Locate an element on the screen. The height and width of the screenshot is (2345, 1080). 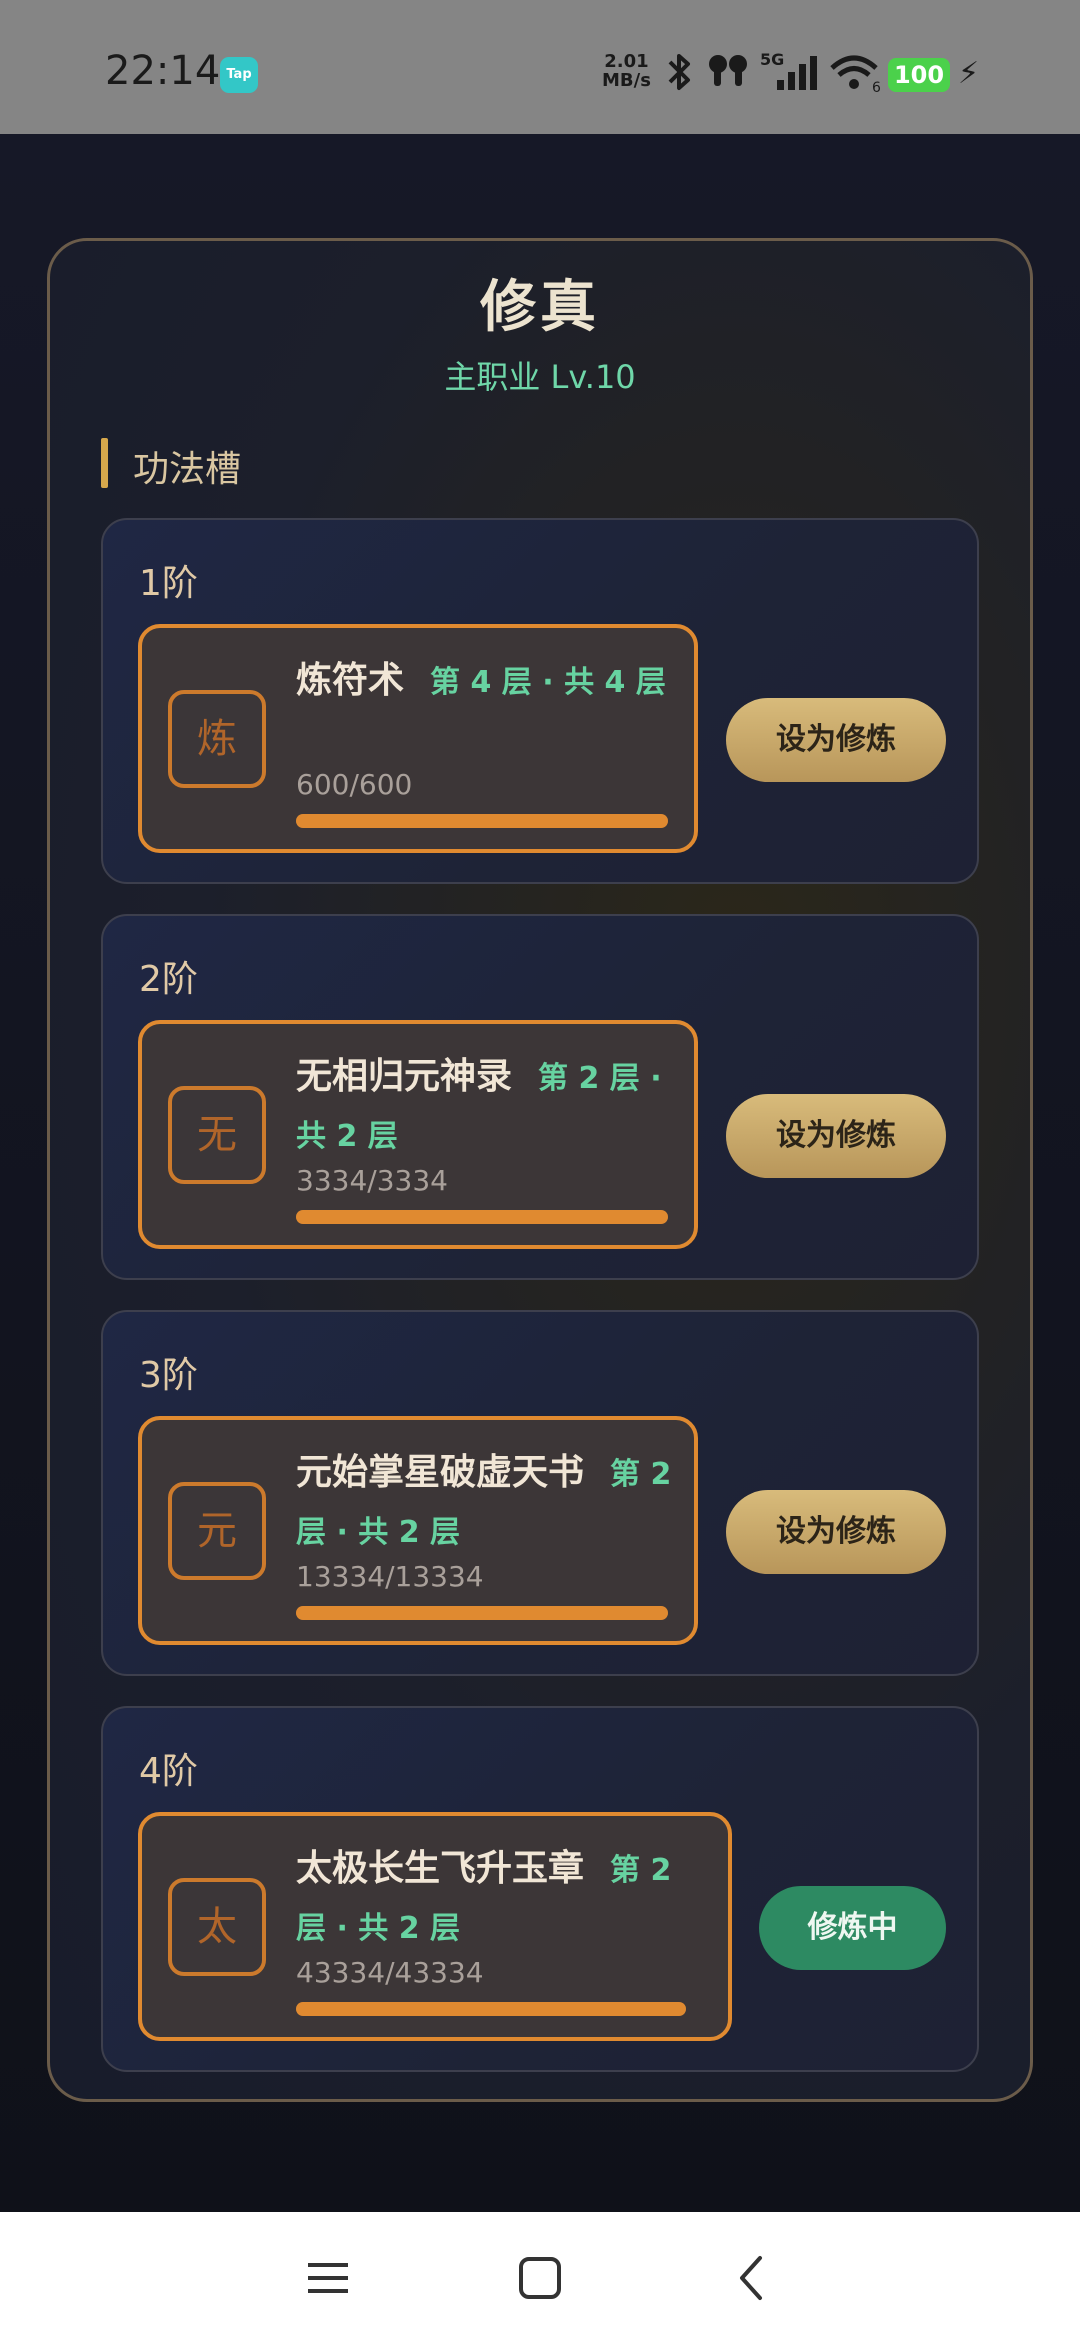
tier-label: 2阶 is located at coordinates (168, 979).